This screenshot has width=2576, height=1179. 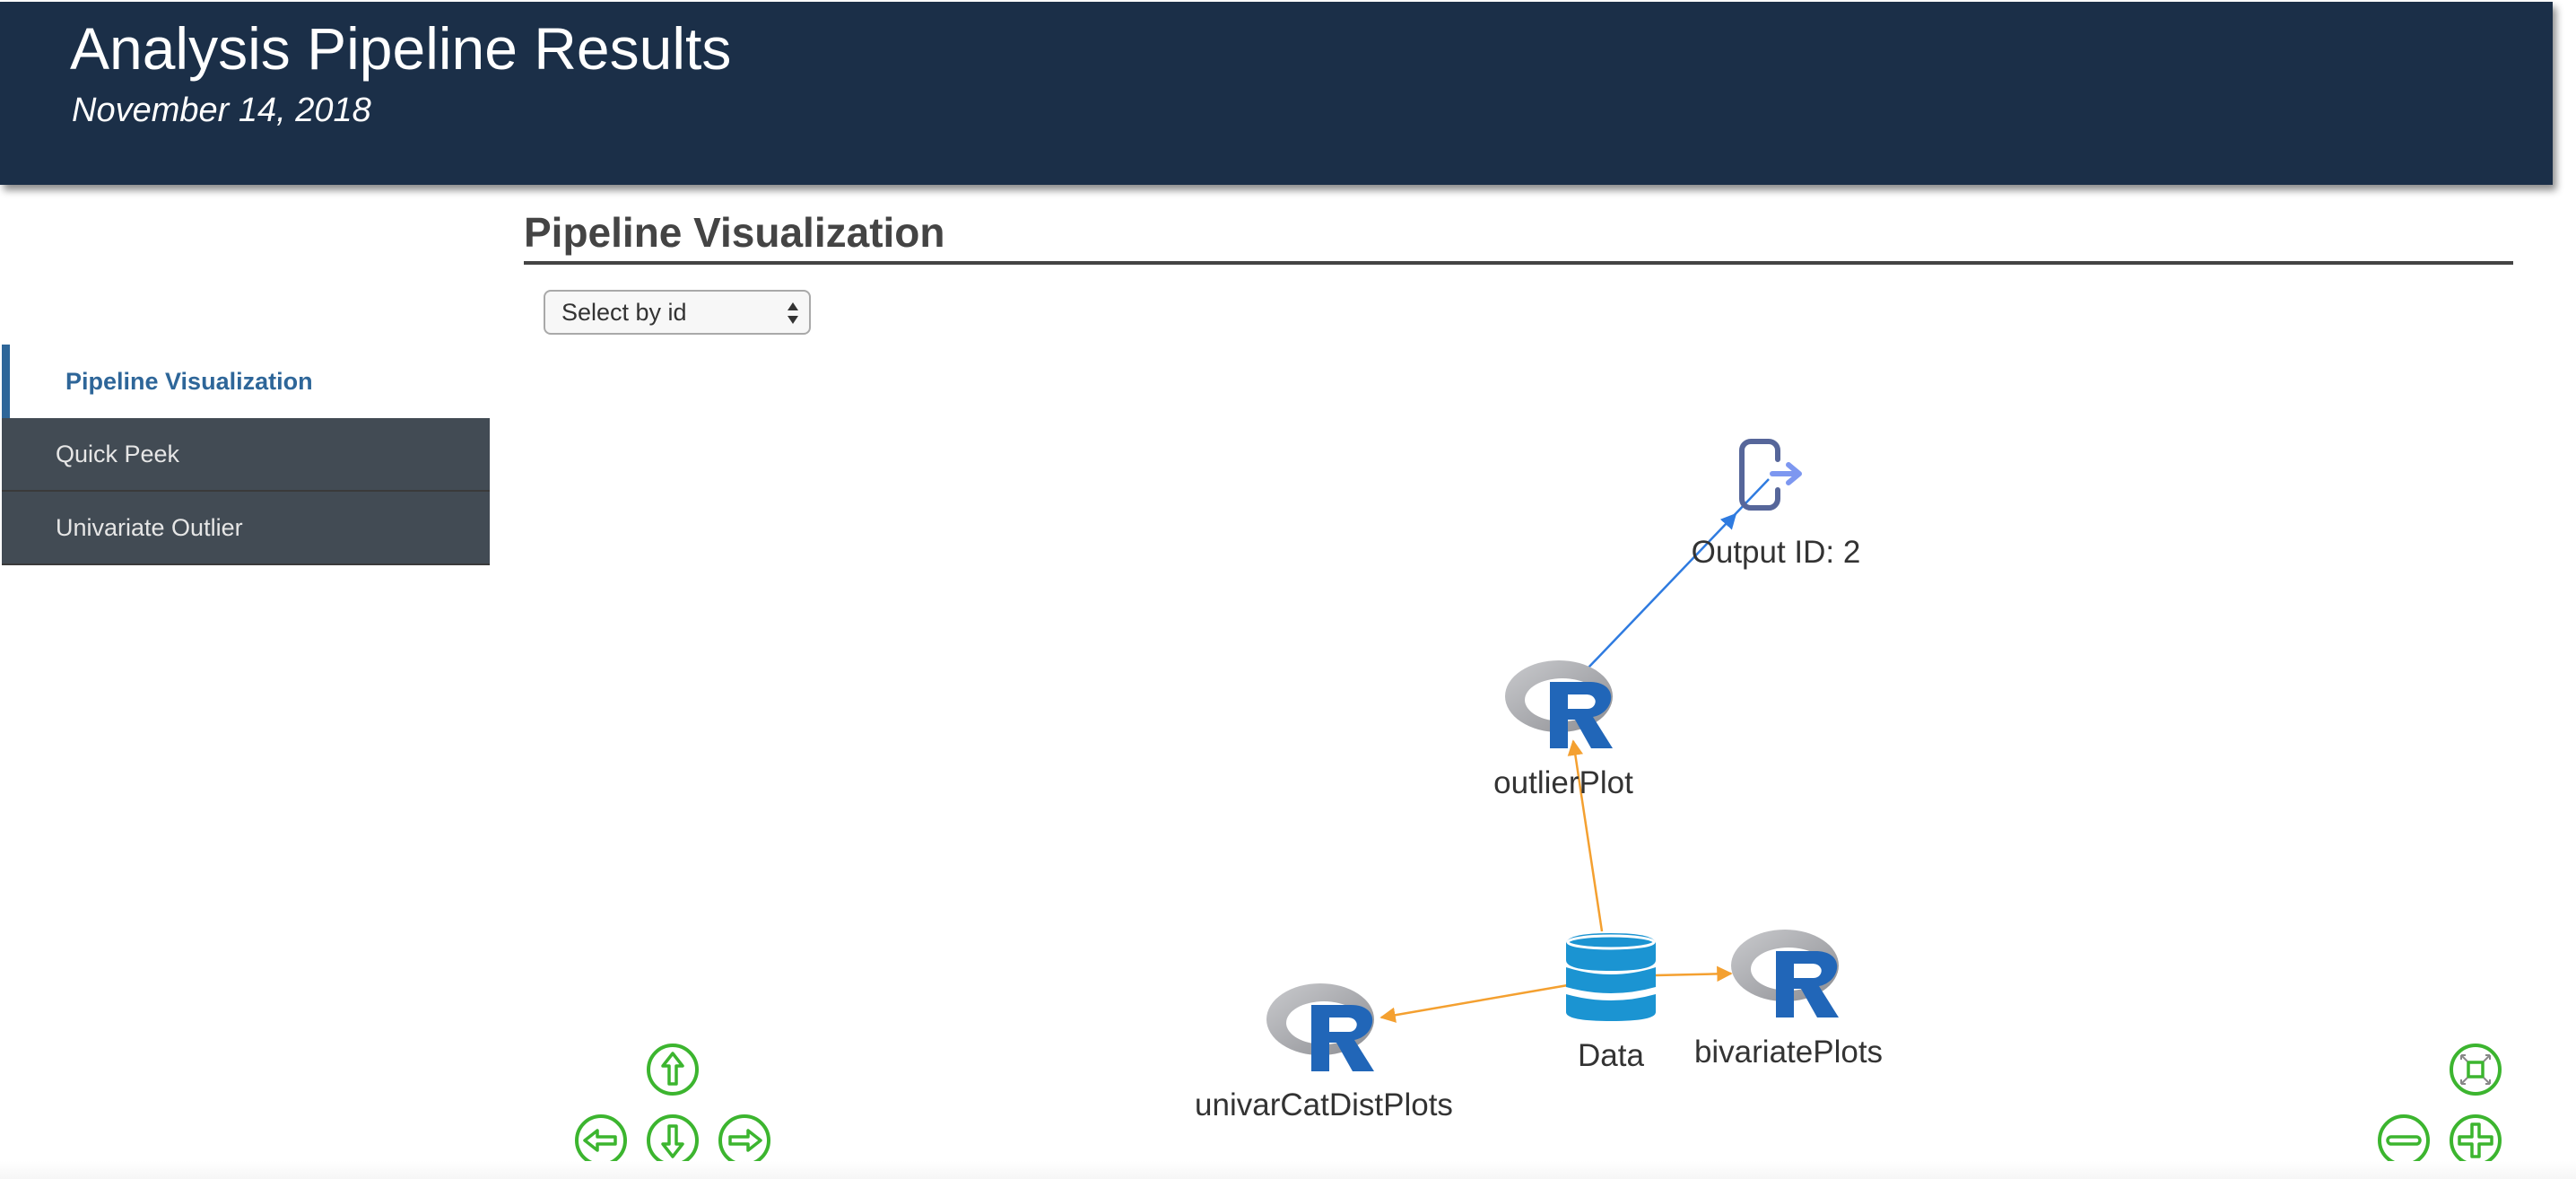 What do you see at coordinates (1728, 521) in the screenshot?
I see `edge-arrowhead-output` at bounding box center [1728, 521].